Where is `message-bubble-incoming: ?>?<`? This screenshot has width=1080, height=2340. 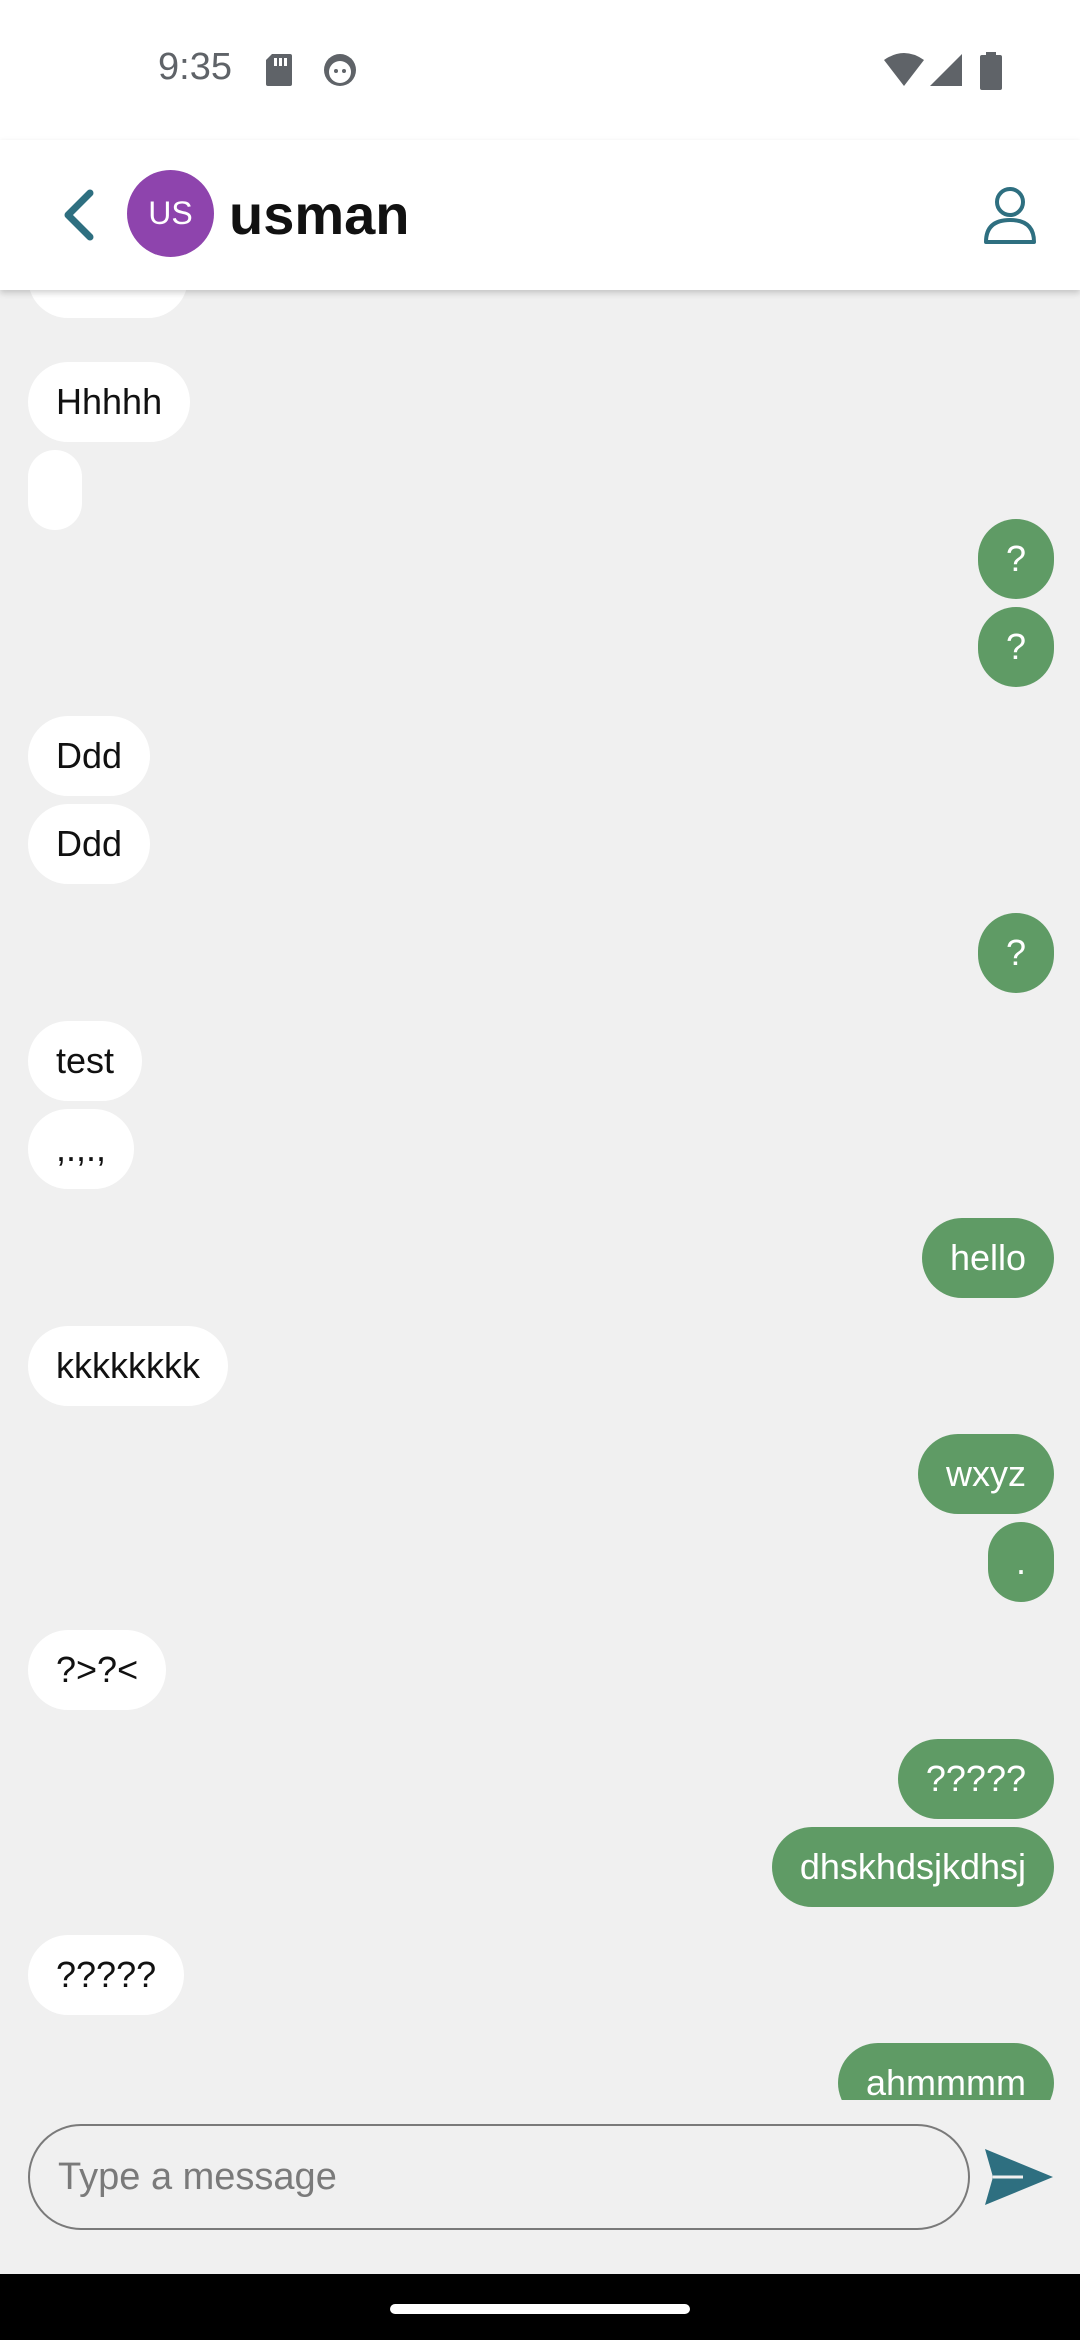
message-bubble-incoming: ?>?< is located at coordinates (97, 1670).